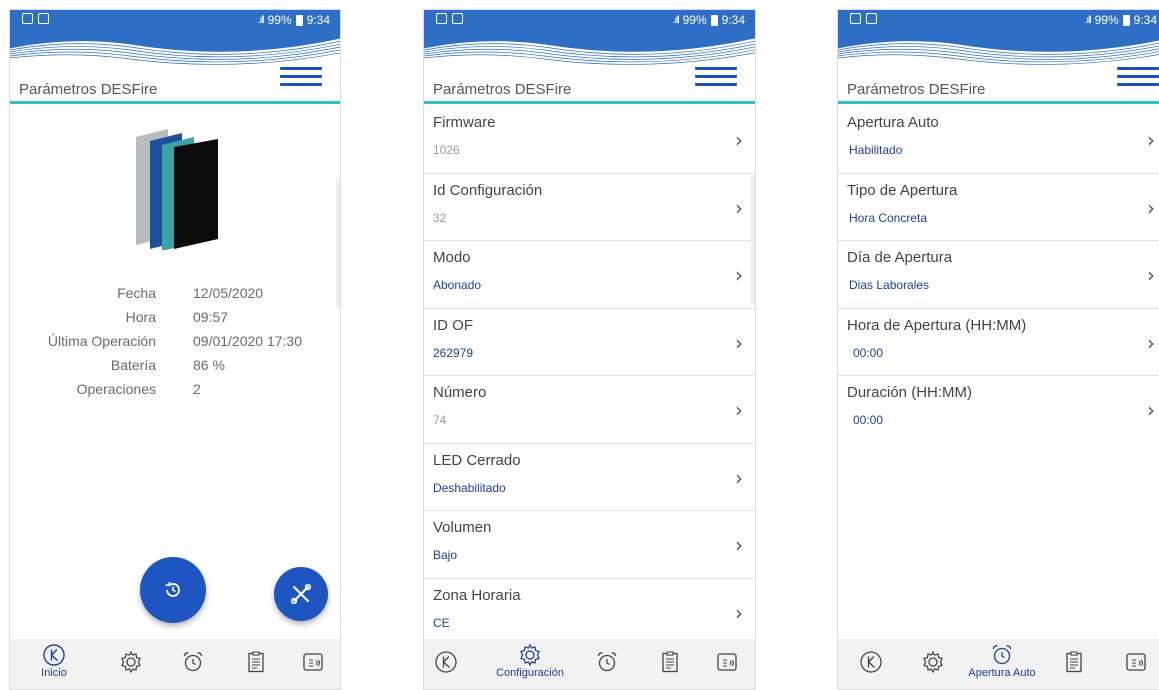 The width and height of the screenshot is (1159, 690). Describe the element at coordinates (1002, 664) in the screenshot. I see `nav-auto-open: Apertura Auto` at that location.